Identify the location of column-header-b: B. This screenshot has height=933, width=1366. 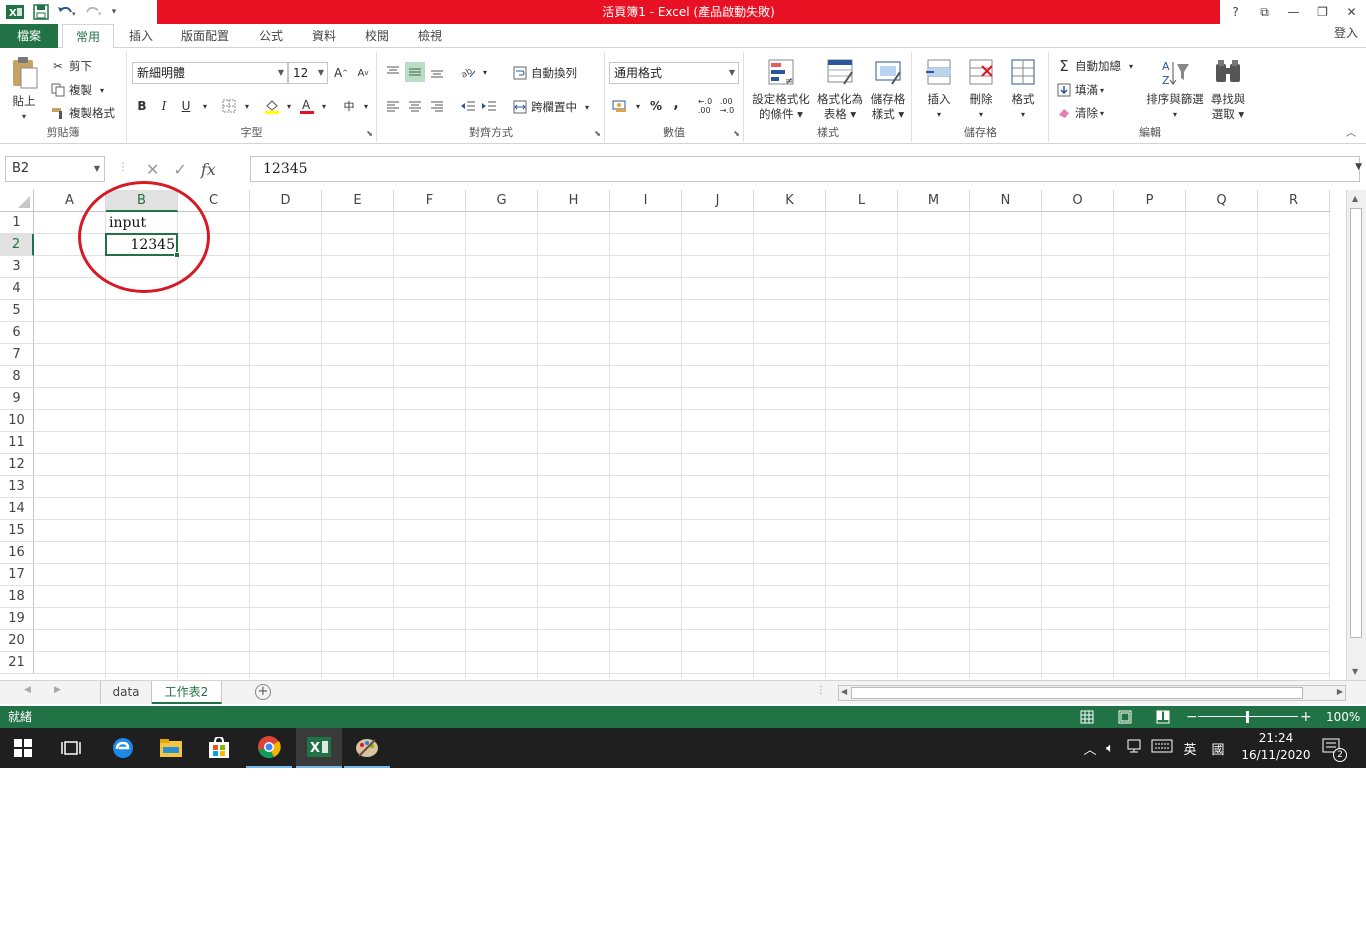
(142, 201).